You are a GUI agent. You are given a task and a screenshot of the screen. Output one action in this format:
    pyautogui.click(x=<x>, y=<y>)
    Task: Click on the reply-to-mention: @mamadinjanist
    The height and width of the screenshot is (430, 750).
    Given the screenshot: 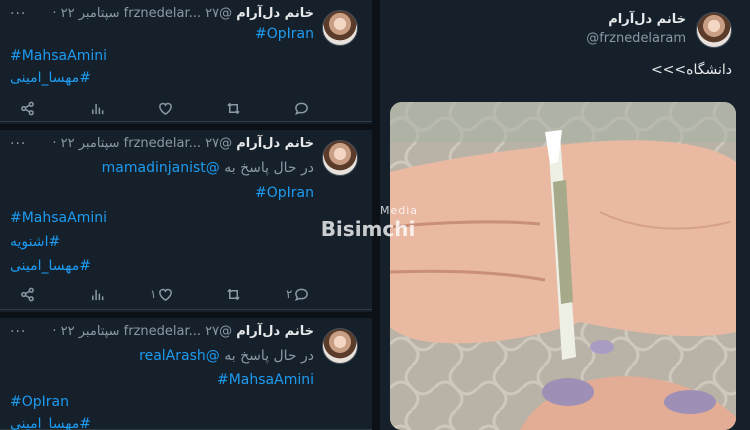 What is the action you would take?
    pyautogui.click(x=161, y=168)
    